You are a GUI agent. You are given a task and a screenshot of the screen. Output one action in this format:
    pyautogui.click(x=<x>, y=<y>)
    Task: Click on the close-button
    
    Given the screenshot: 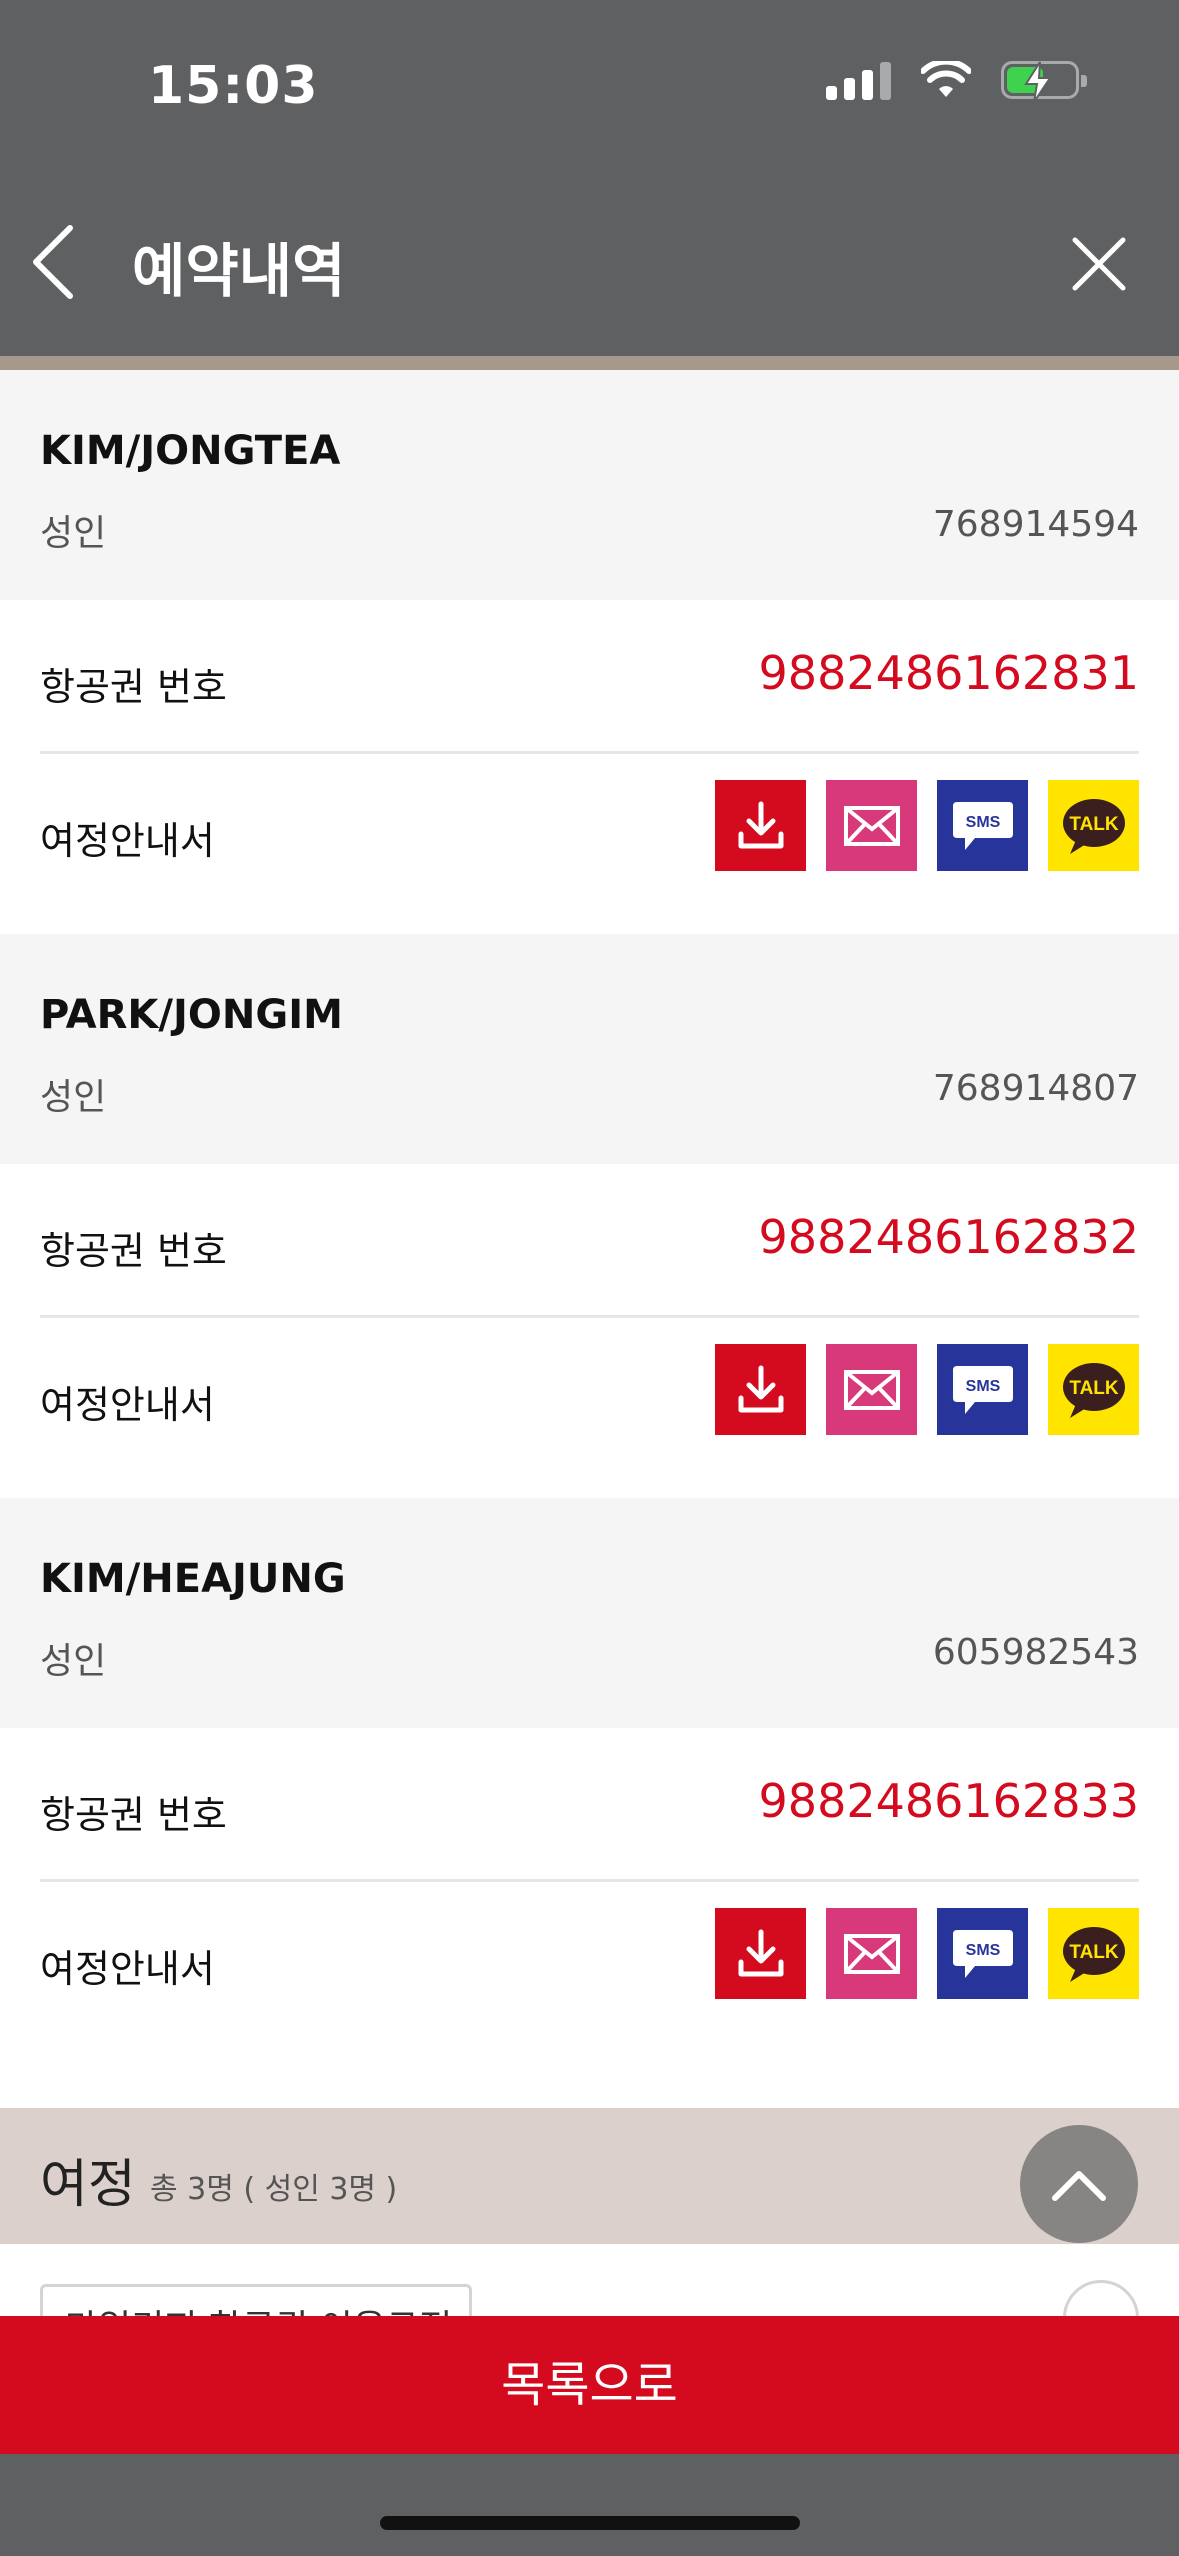 What is the action you would take?
    pyautogui.click(x=1099, y=264)
    